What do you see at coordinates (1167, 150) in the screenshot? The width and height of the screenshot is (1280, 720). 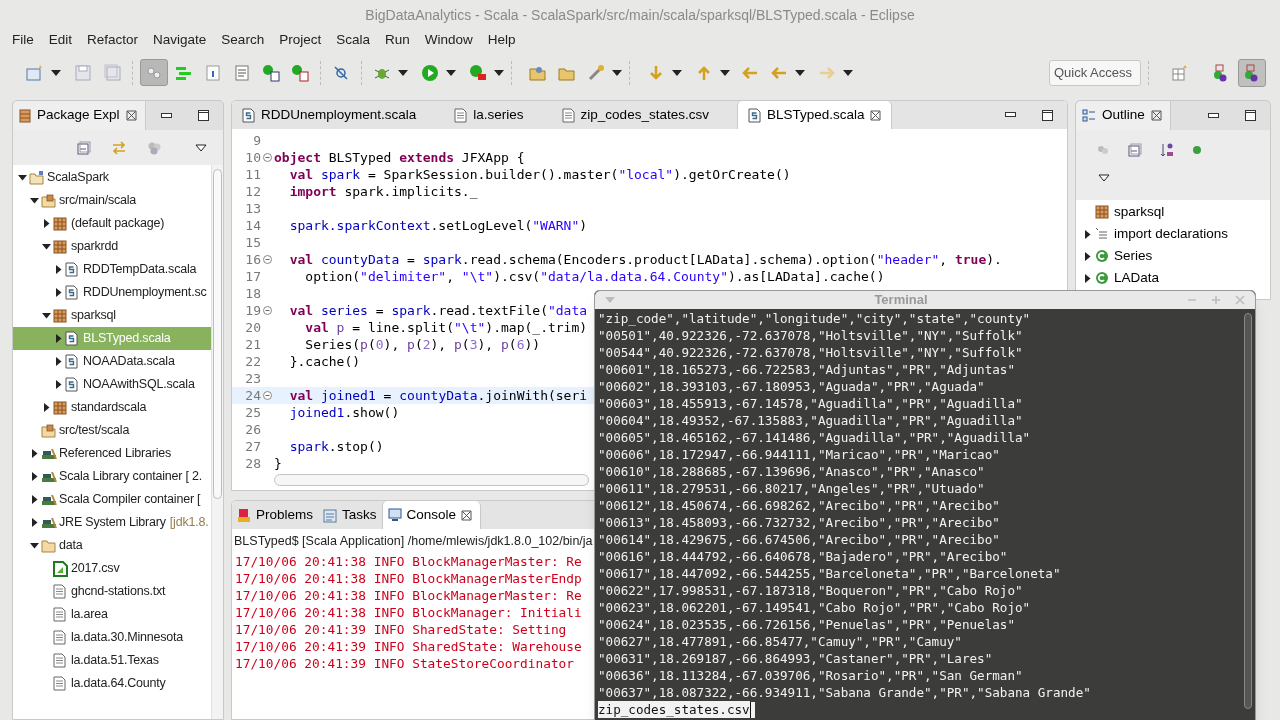 I see `sort-icon` at bounding box center [1167, 150].